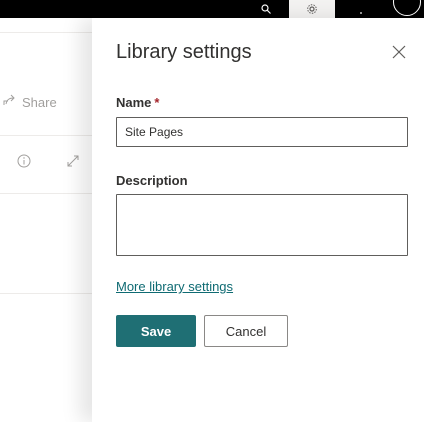  What do you see at coordinates (266, 9) in the screenshot?
I see `search-icon` at bounding box center [266, 9].